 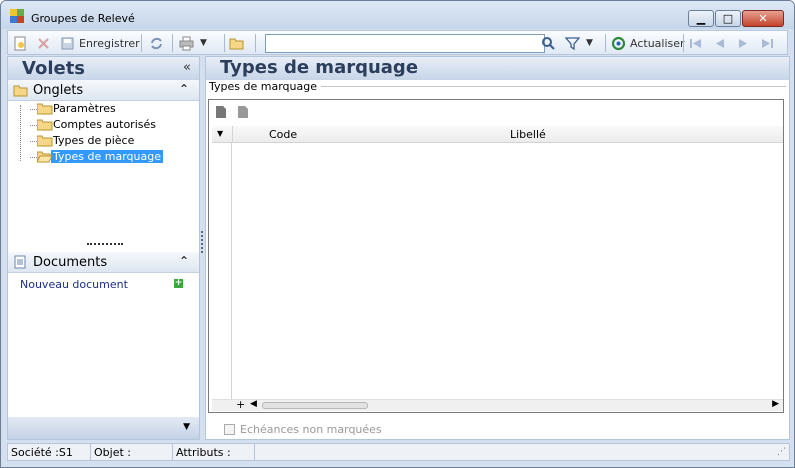 What do you see at coordinates (657, 43) in the screenshot?
I see `refresh-label: Actualiser` at bounding box center [657, 43].